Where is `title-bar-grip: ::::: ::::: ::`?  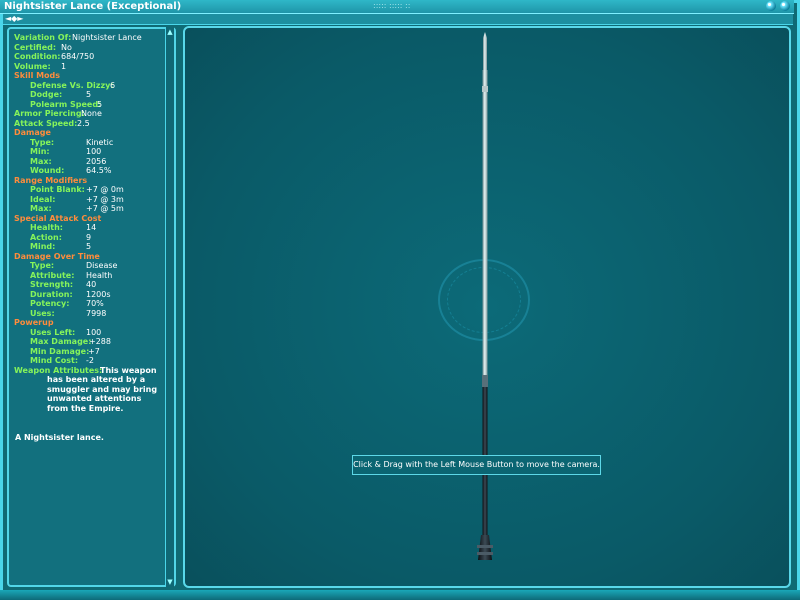
title-bar-grip: ::::: ::::: :: is located at coordinates (392, 5).